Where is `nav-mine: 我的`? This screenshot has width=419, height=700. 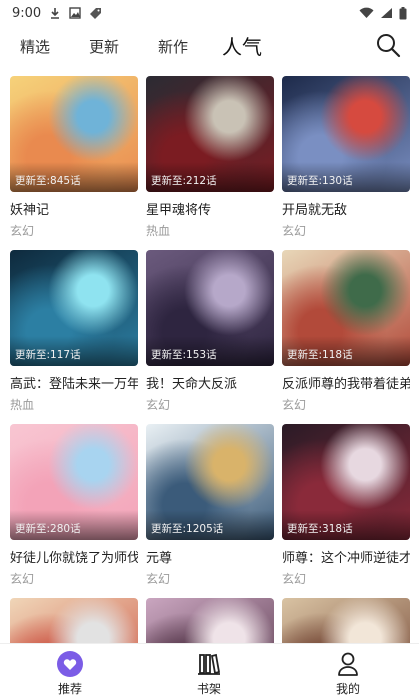 nav-mine: 我的 is located at coordinates (348, 672).